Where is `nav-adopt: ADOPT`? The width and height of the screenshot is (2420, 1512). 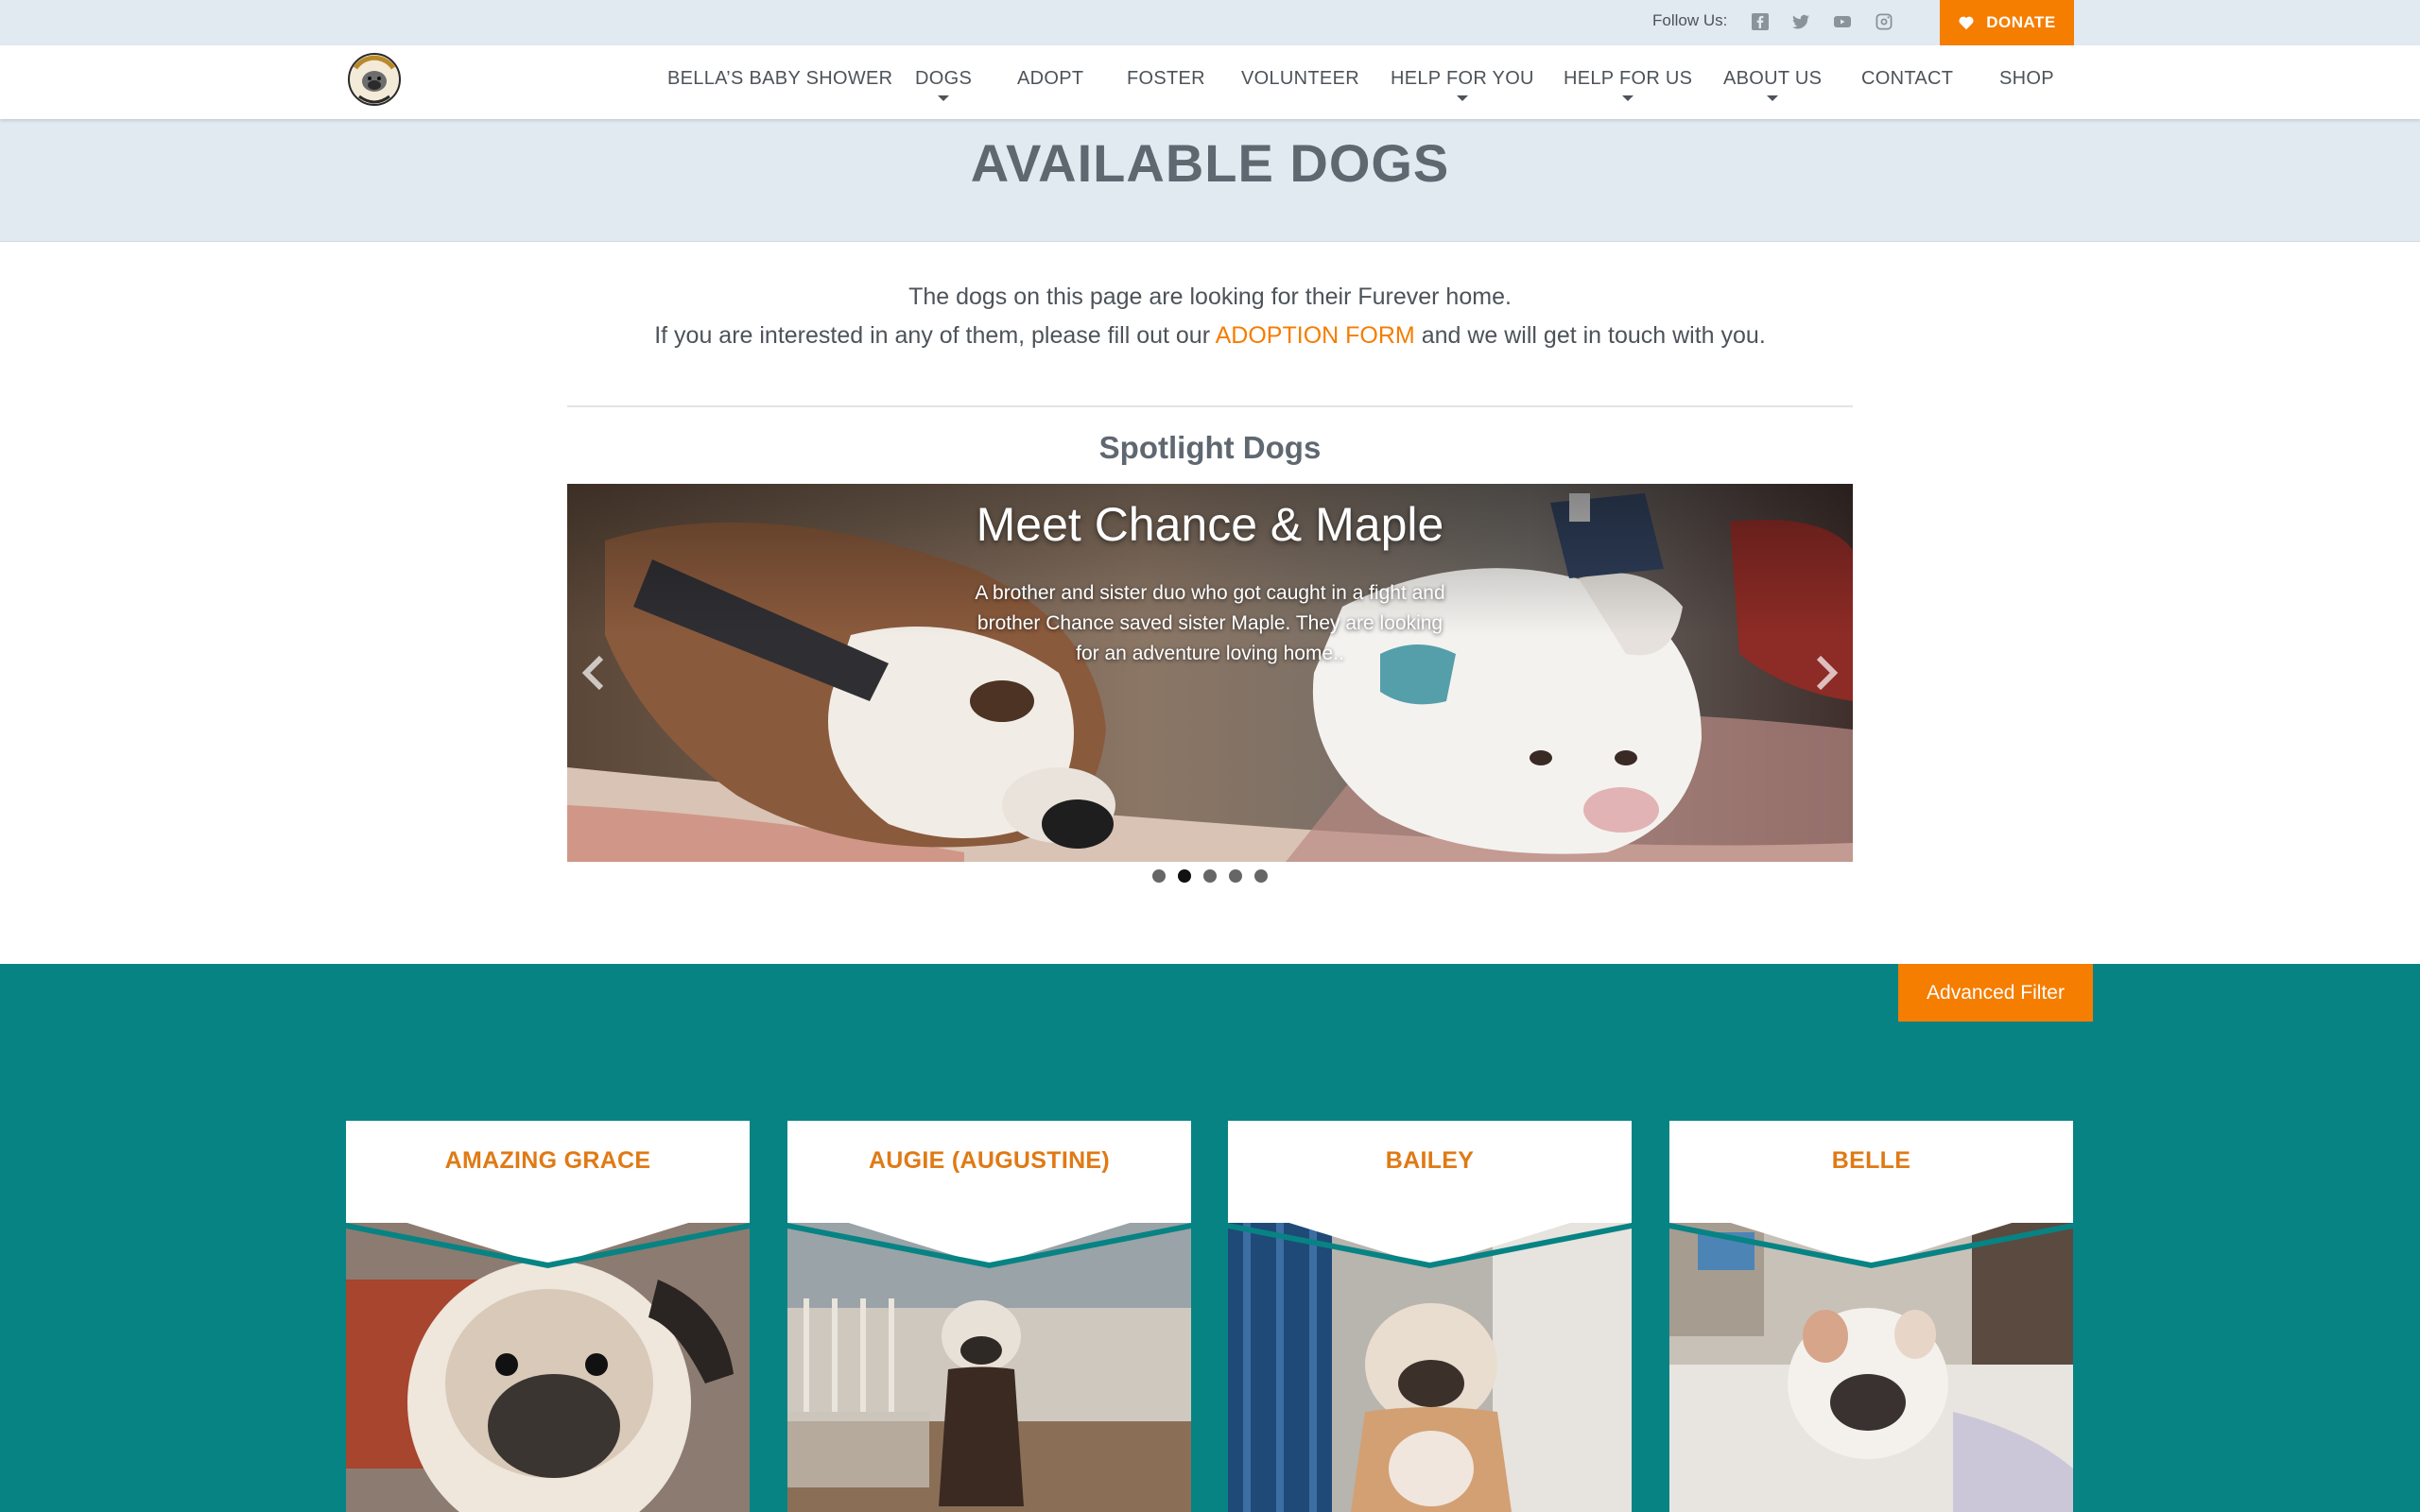 nav-adopt: ADOPT is located at coordinates (1050, 79).